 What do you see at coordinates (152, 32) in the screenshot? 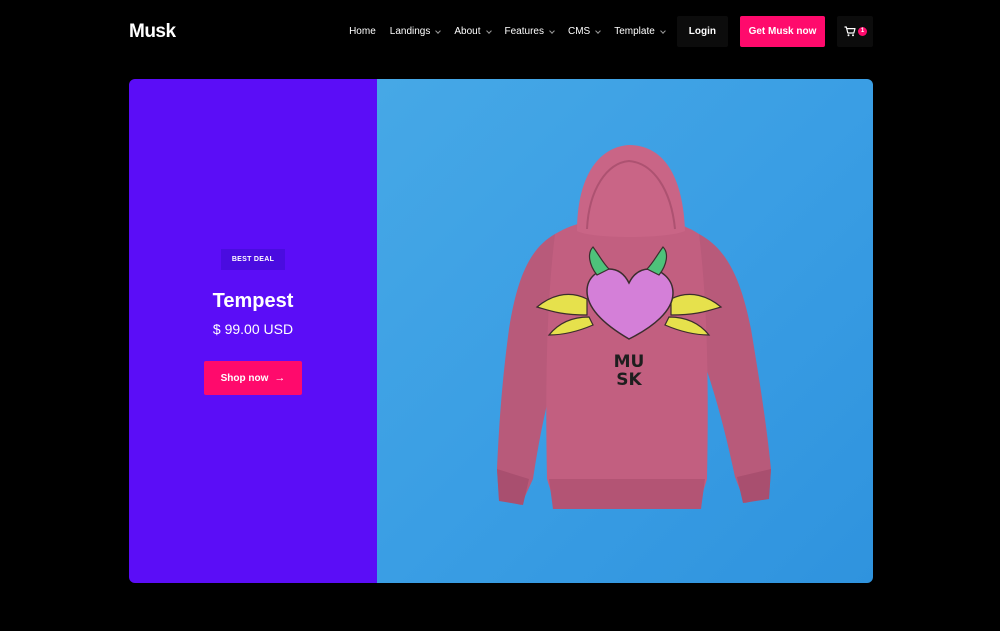
I see `logo: Musk` at bounding box center [152, 32].